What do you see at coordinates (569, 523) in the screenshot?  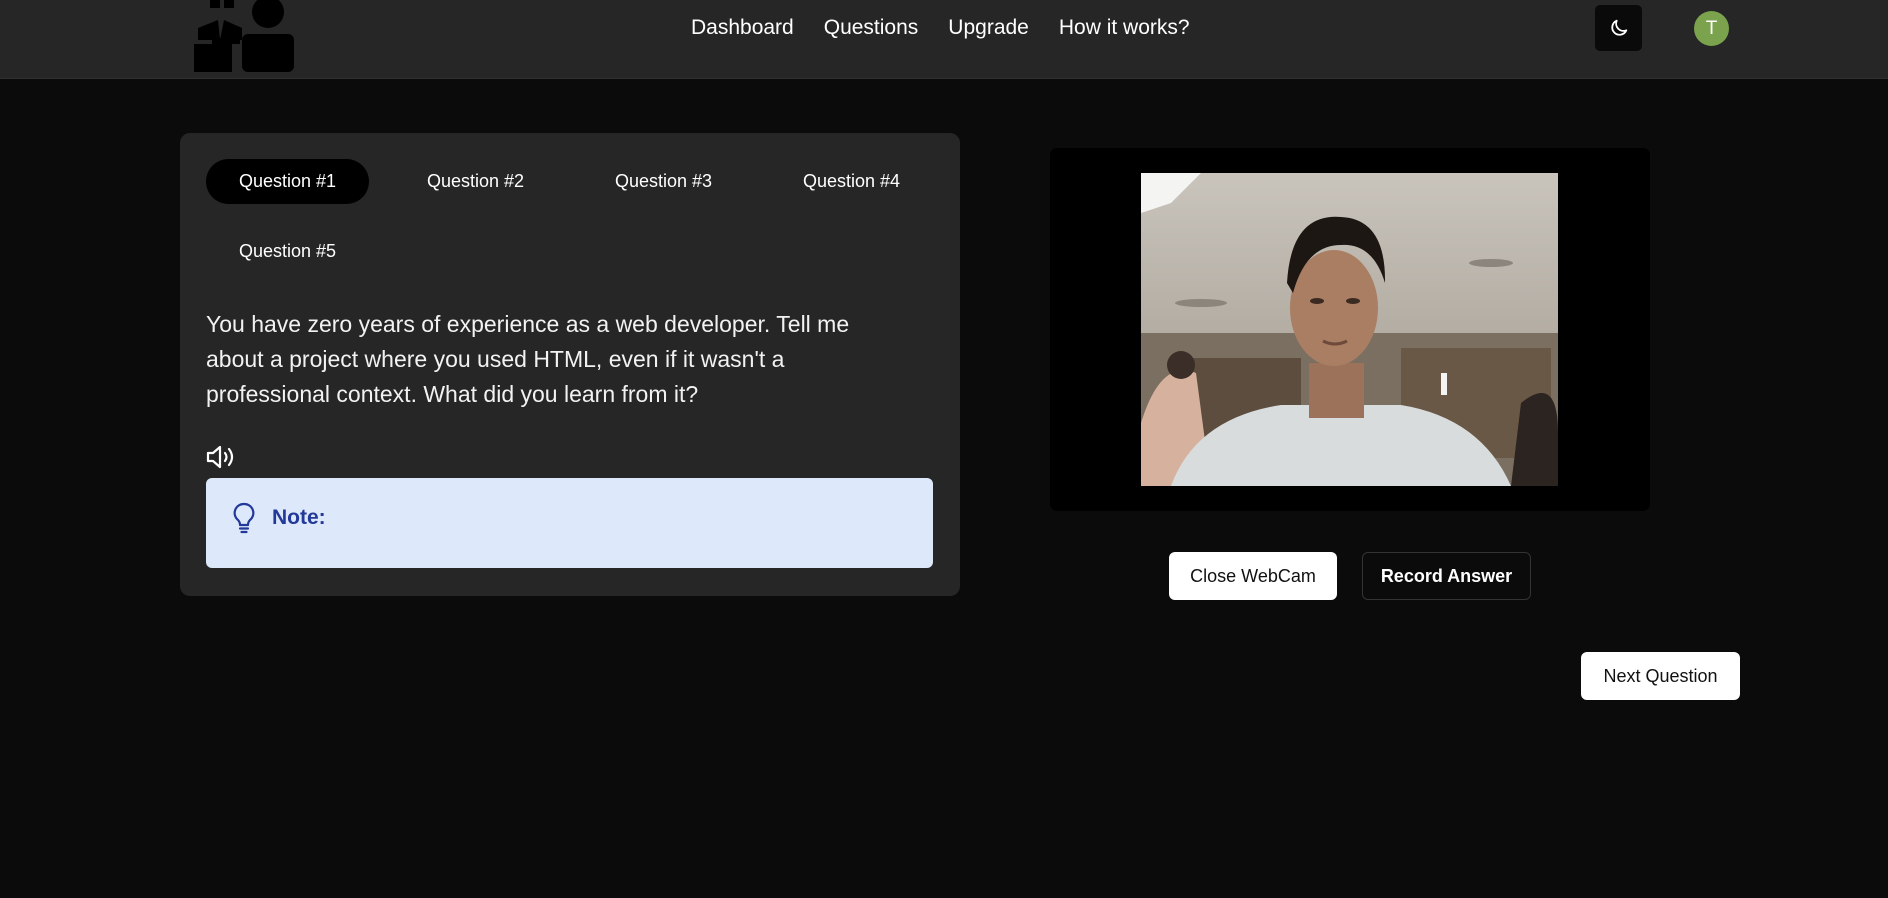 I see `note-box: Note:` at bounding box center [569, 523].